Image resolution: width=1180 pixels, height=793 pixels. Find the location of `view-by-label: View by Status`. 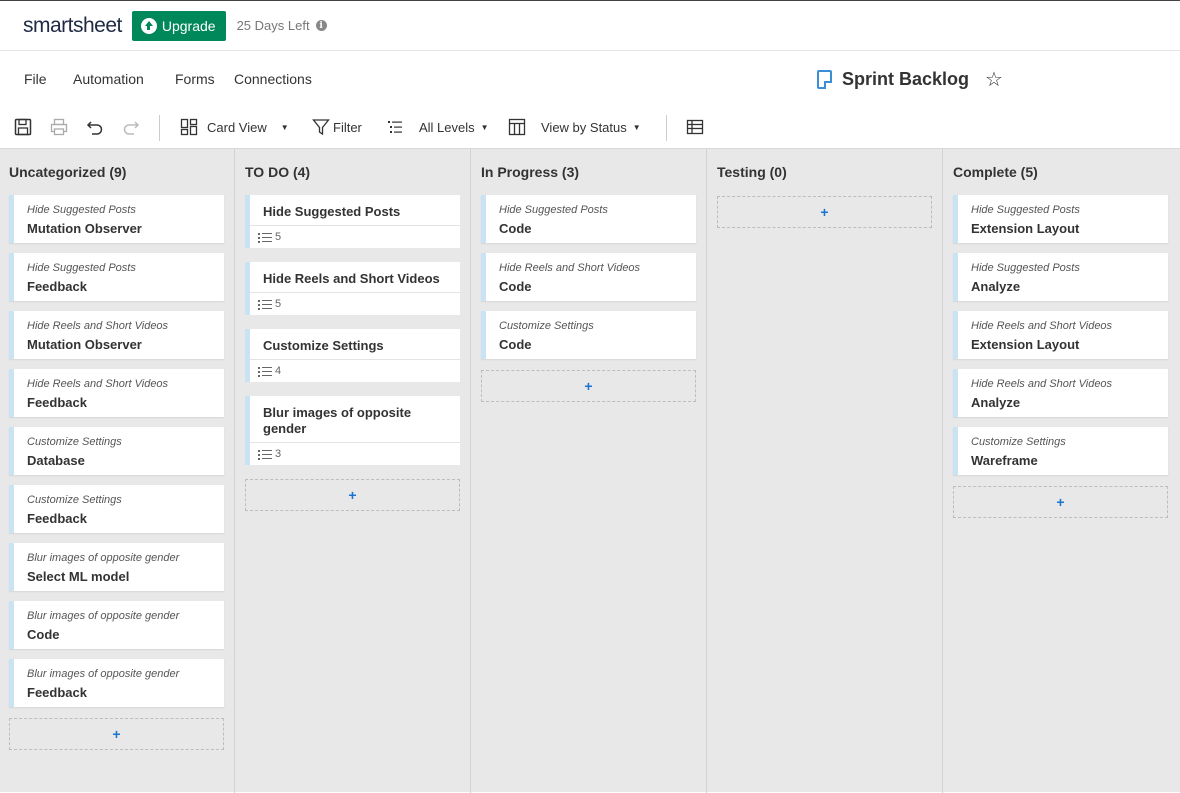

view-by-label: View by Status is located at coordinates (584, 127).